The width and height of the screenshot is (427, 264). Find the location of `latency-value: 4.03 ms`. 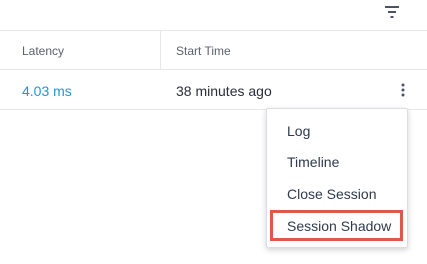

latency-value: 4.03 ms is located at coordinates (47, 91).